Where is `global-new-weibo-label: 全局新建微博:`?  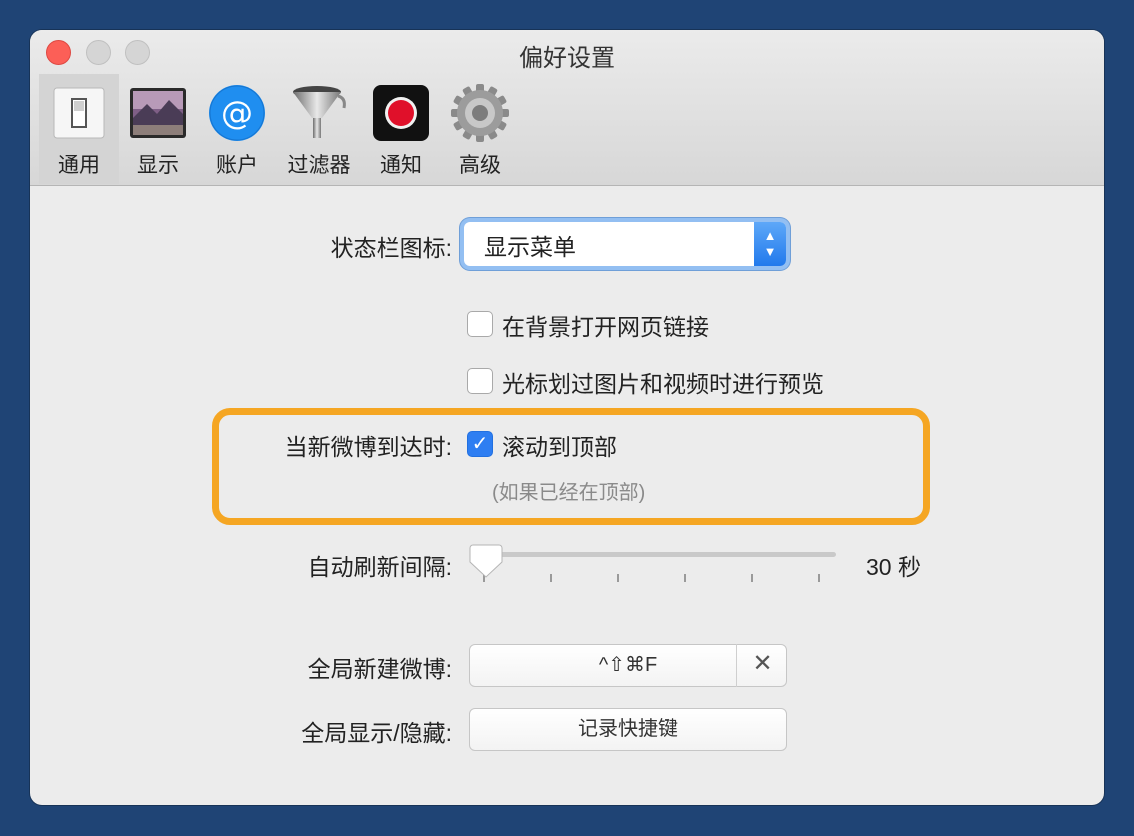
global-new-weibo-label: 全局新建微博: is located at coordinates (379, 669).